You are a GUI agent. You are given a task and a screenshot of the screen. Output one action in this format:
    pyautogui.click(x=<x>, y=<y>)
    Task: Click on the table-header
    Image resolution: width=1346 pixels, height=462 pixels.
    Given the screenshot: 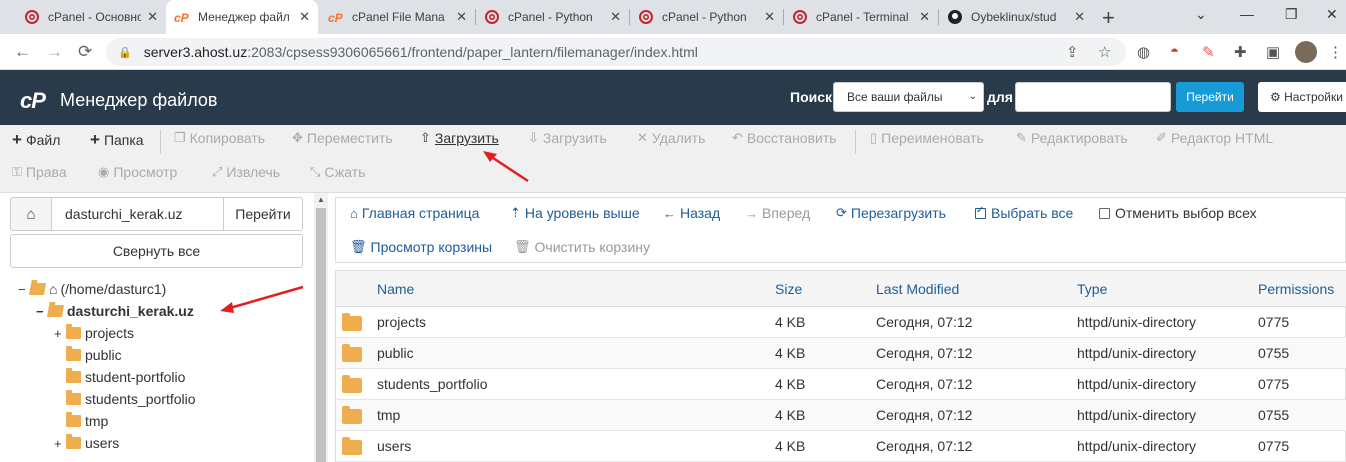 What is the action you would take?
    pyautogui.click(x=841, y=289)
    